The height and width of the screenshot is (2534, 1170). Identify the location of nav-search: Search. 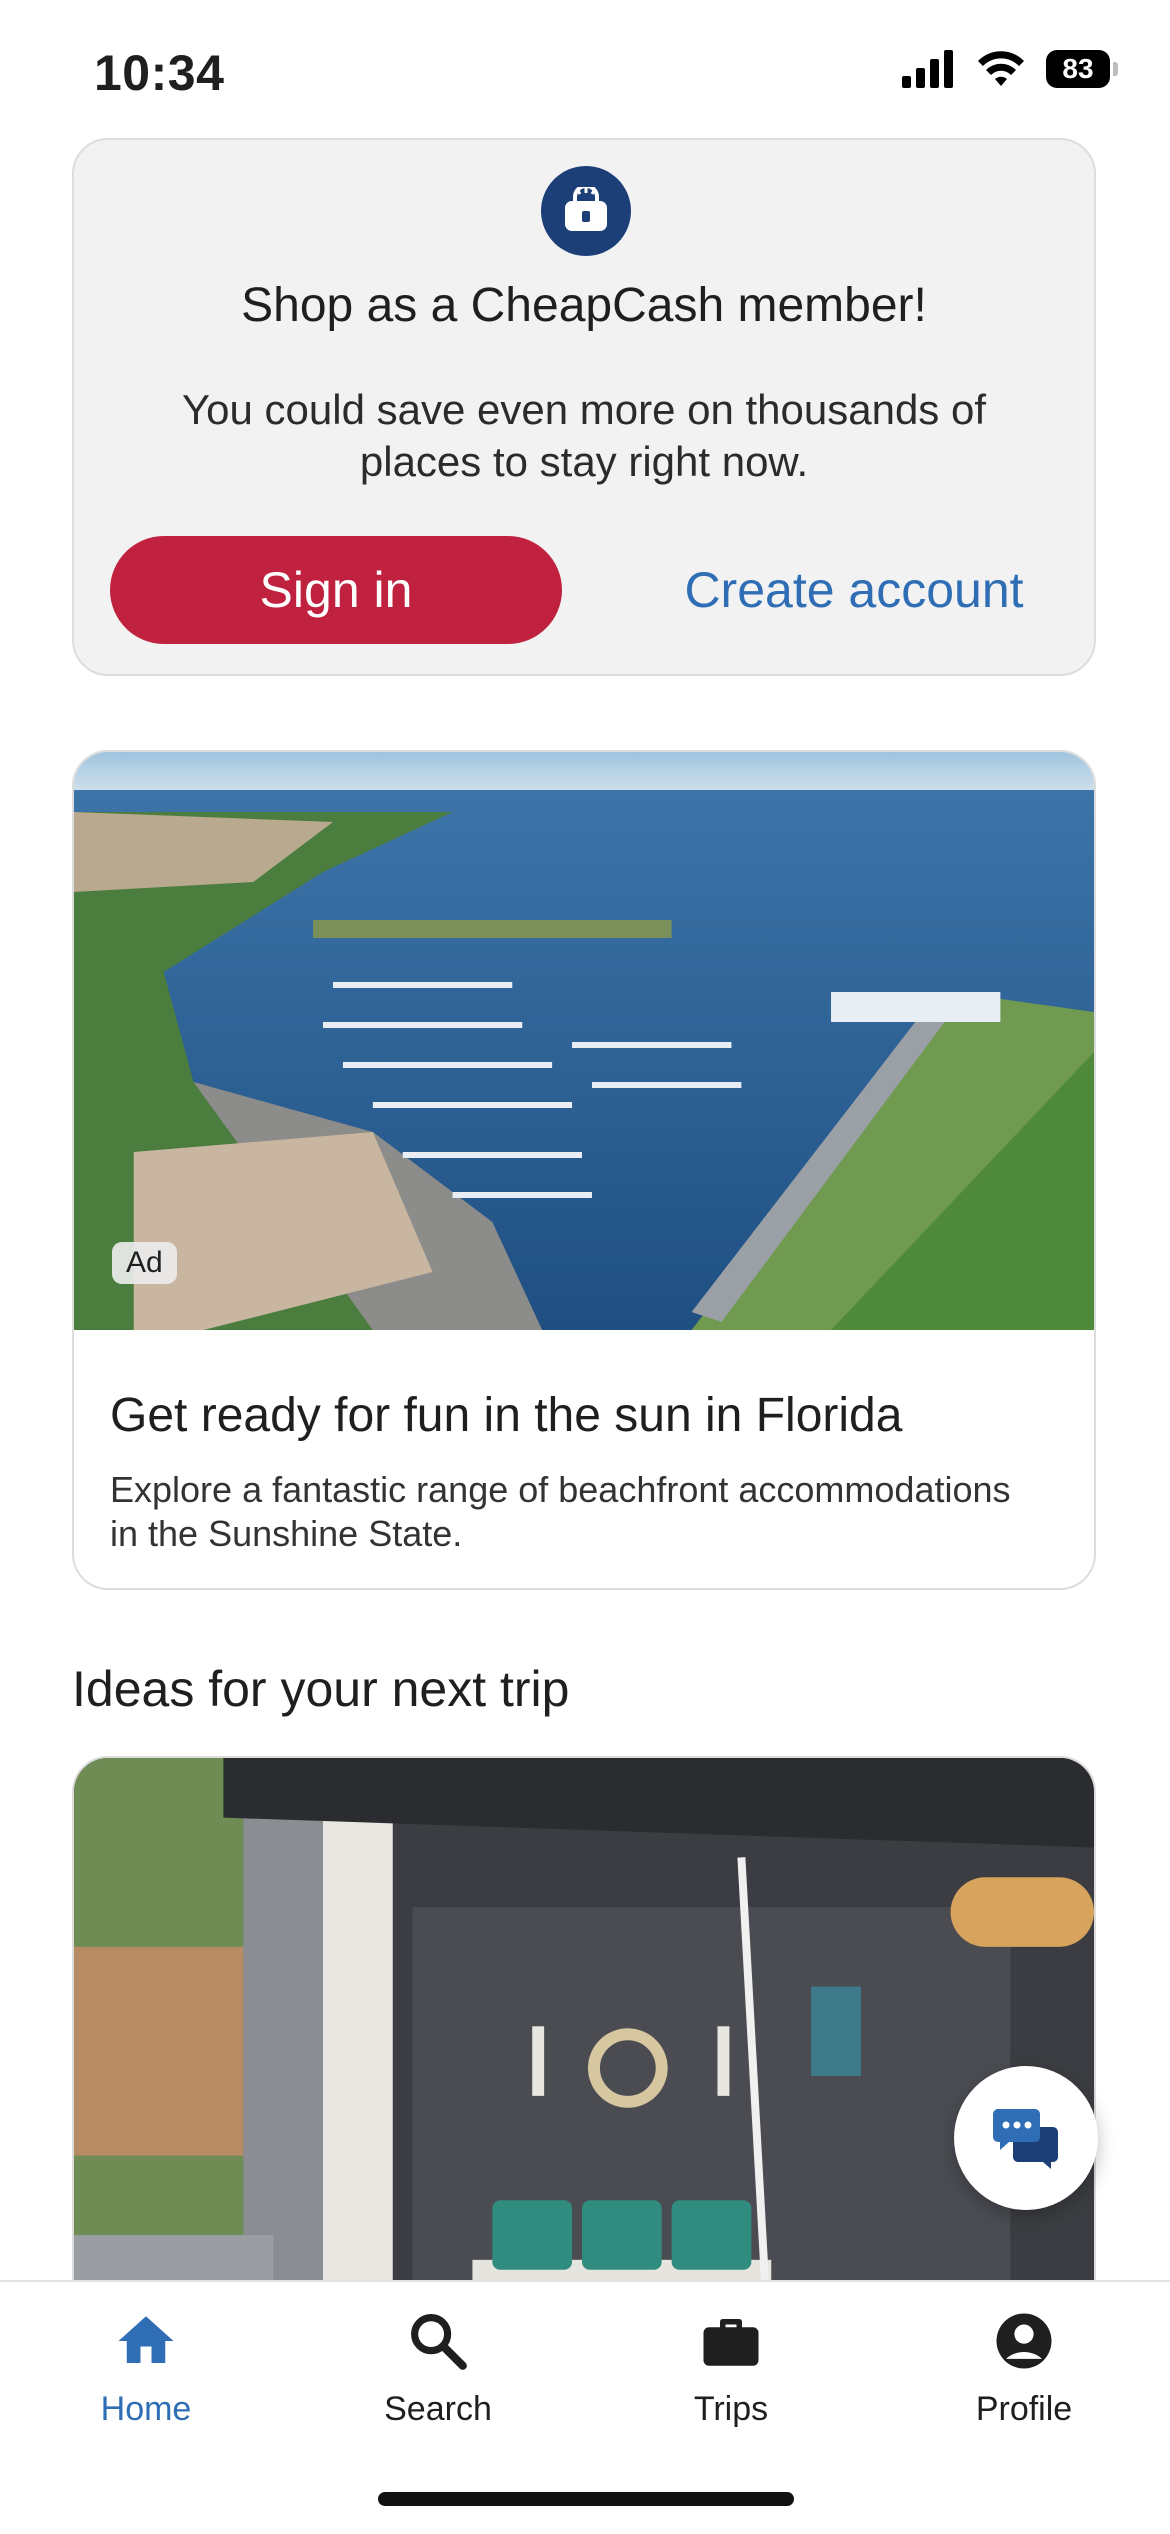
(438, 2368).